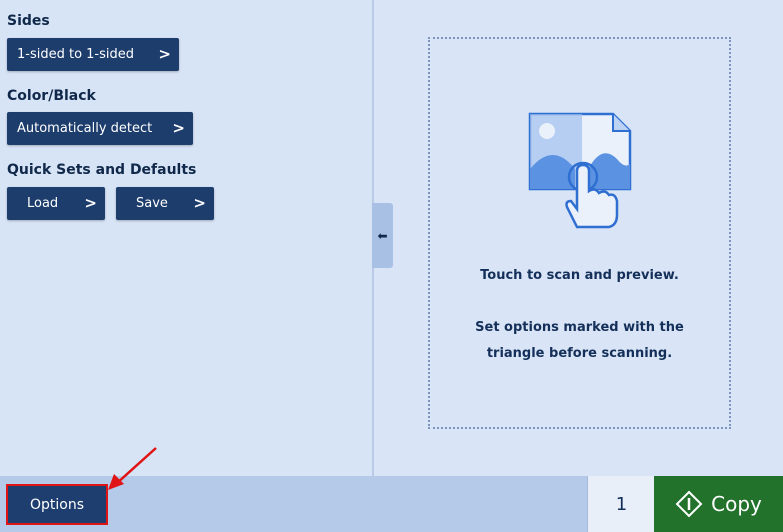 The width and height of the screenshot is (783, 532). Describe the element at coordinates (152, 203) in the screenshot. I see `save-label: Save` at that location.